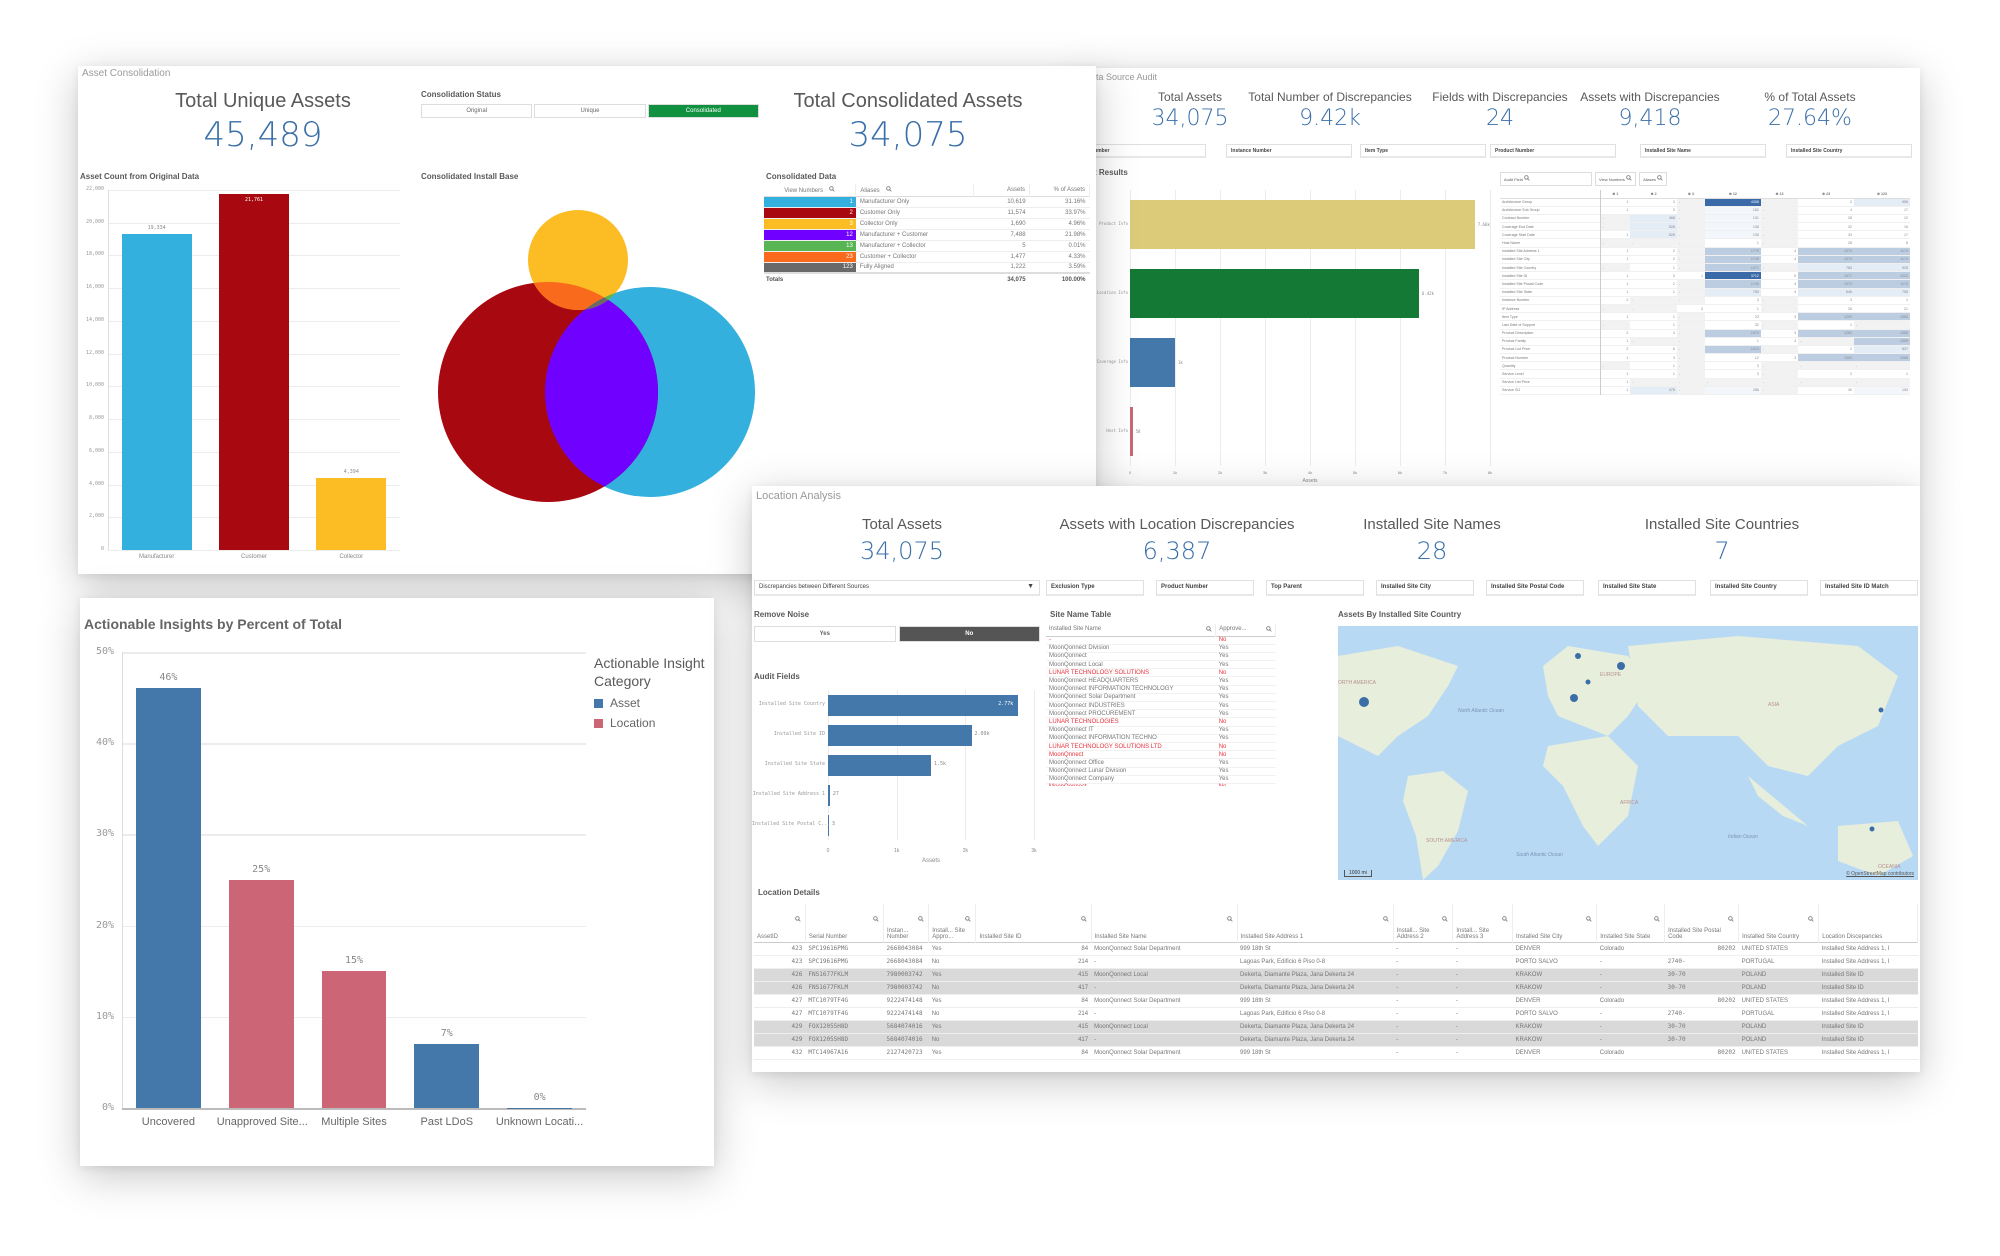 This screenshot has width=2000, height=1256. I want to click on pivot-column-filter: Aliases, so click(1653, 179).